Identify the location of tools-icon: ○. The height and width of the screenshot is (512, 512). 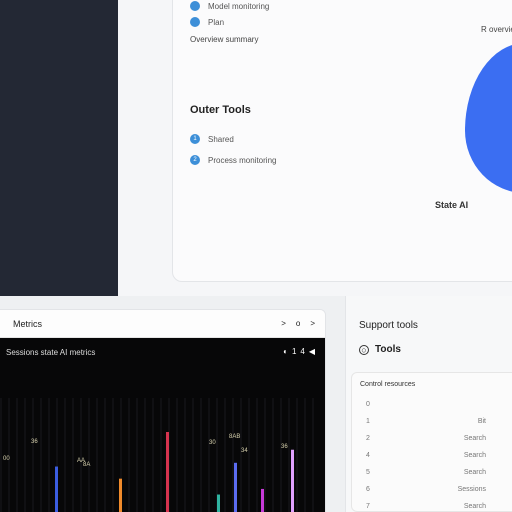
(364, 349).